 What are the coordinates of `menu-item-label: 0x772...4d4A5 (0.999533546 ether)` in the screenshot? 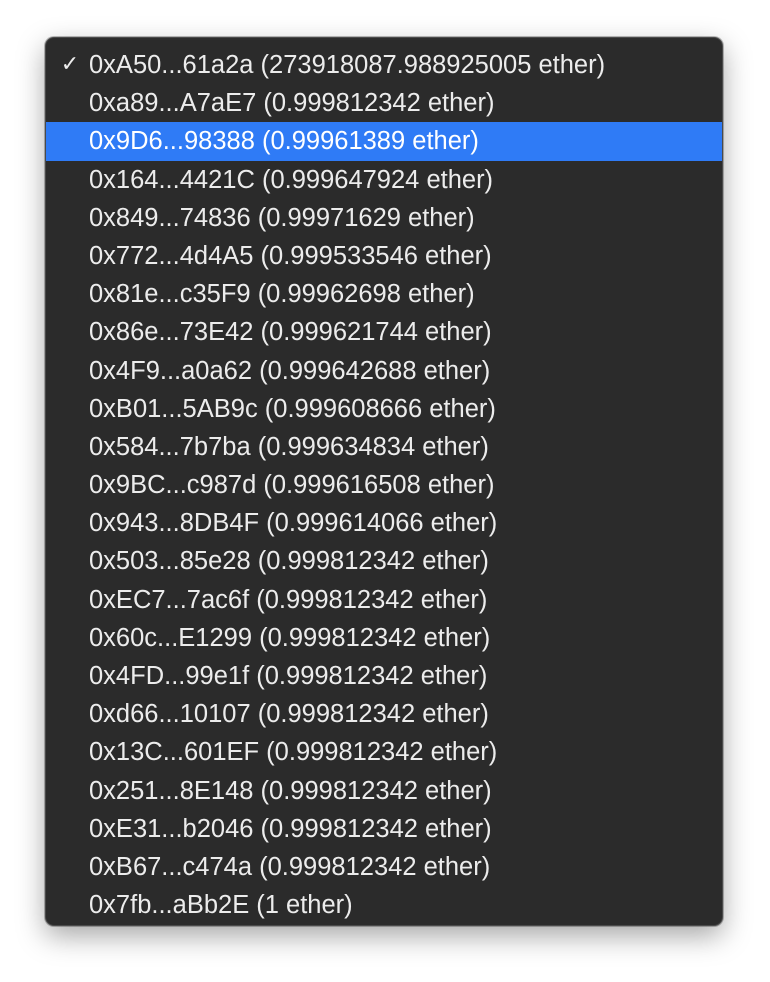 It's located at (290, 255).